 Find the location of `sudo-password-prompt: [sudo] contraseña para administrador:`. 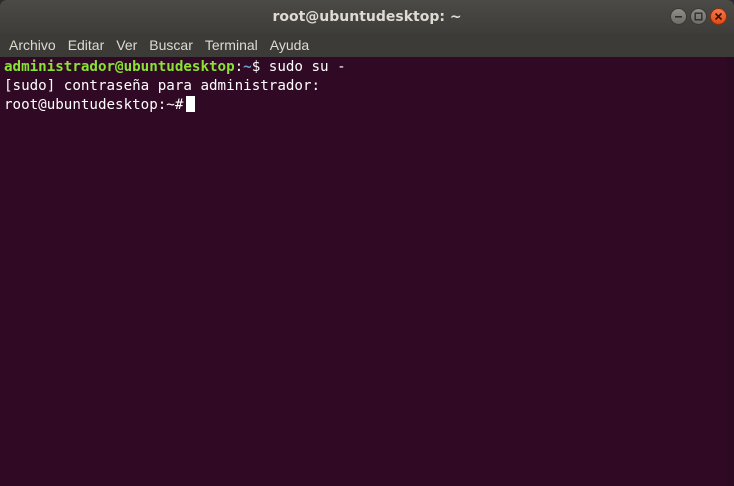

sudo-password-prompt: [sudo] contraseña para administrador: is located at coordinates (162, 86).